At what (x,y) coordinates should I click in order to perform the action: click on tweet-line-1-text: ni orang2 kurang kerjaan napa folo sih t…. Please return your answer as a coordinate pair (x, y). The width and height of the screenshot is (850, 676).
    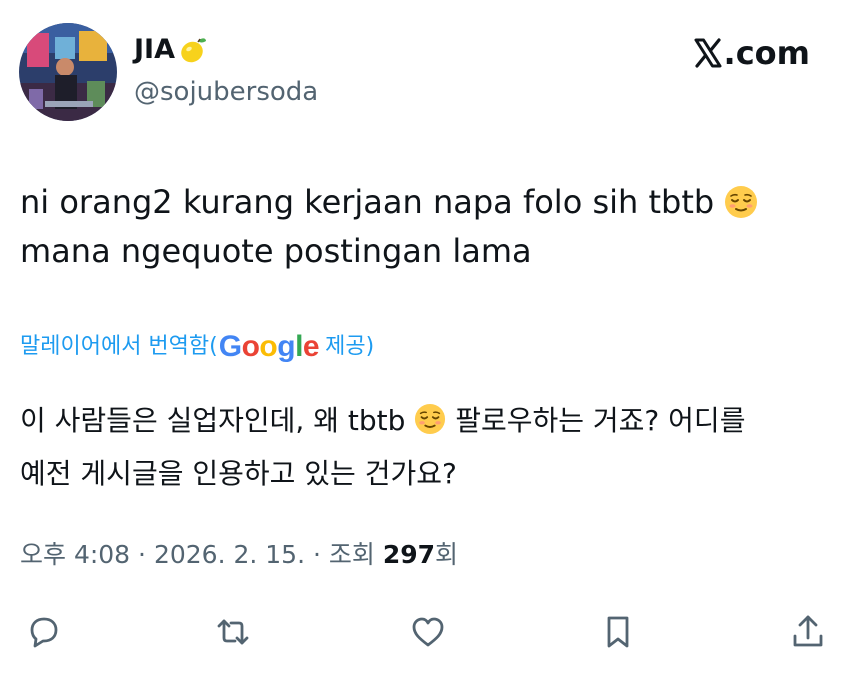
    Looking at the image, I should click on (367, 202).